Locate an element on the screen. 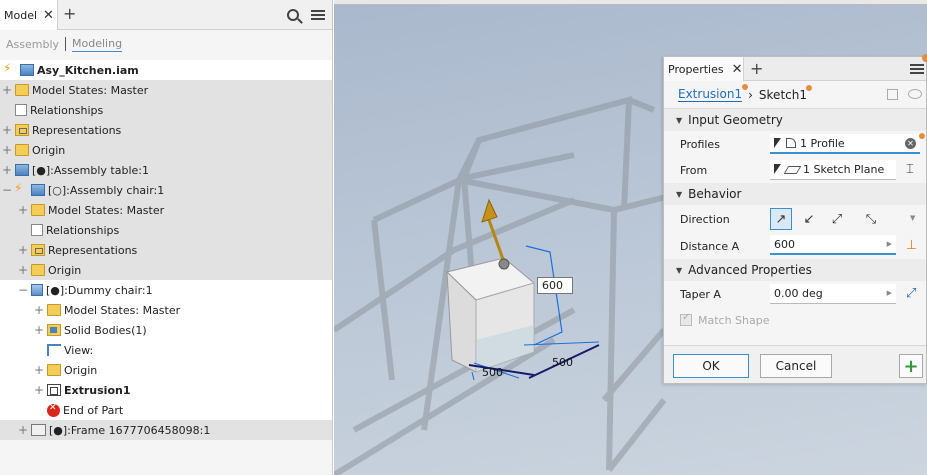  depth-dimension-label: 500 is located at coordinates (562, 362).